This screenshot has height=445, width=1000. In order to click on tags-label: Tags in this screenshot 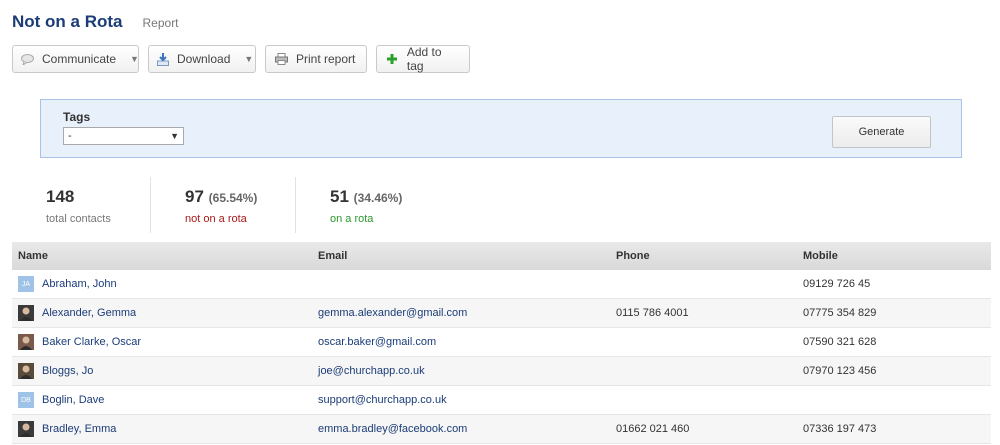, I will do `click(77, 117)`.